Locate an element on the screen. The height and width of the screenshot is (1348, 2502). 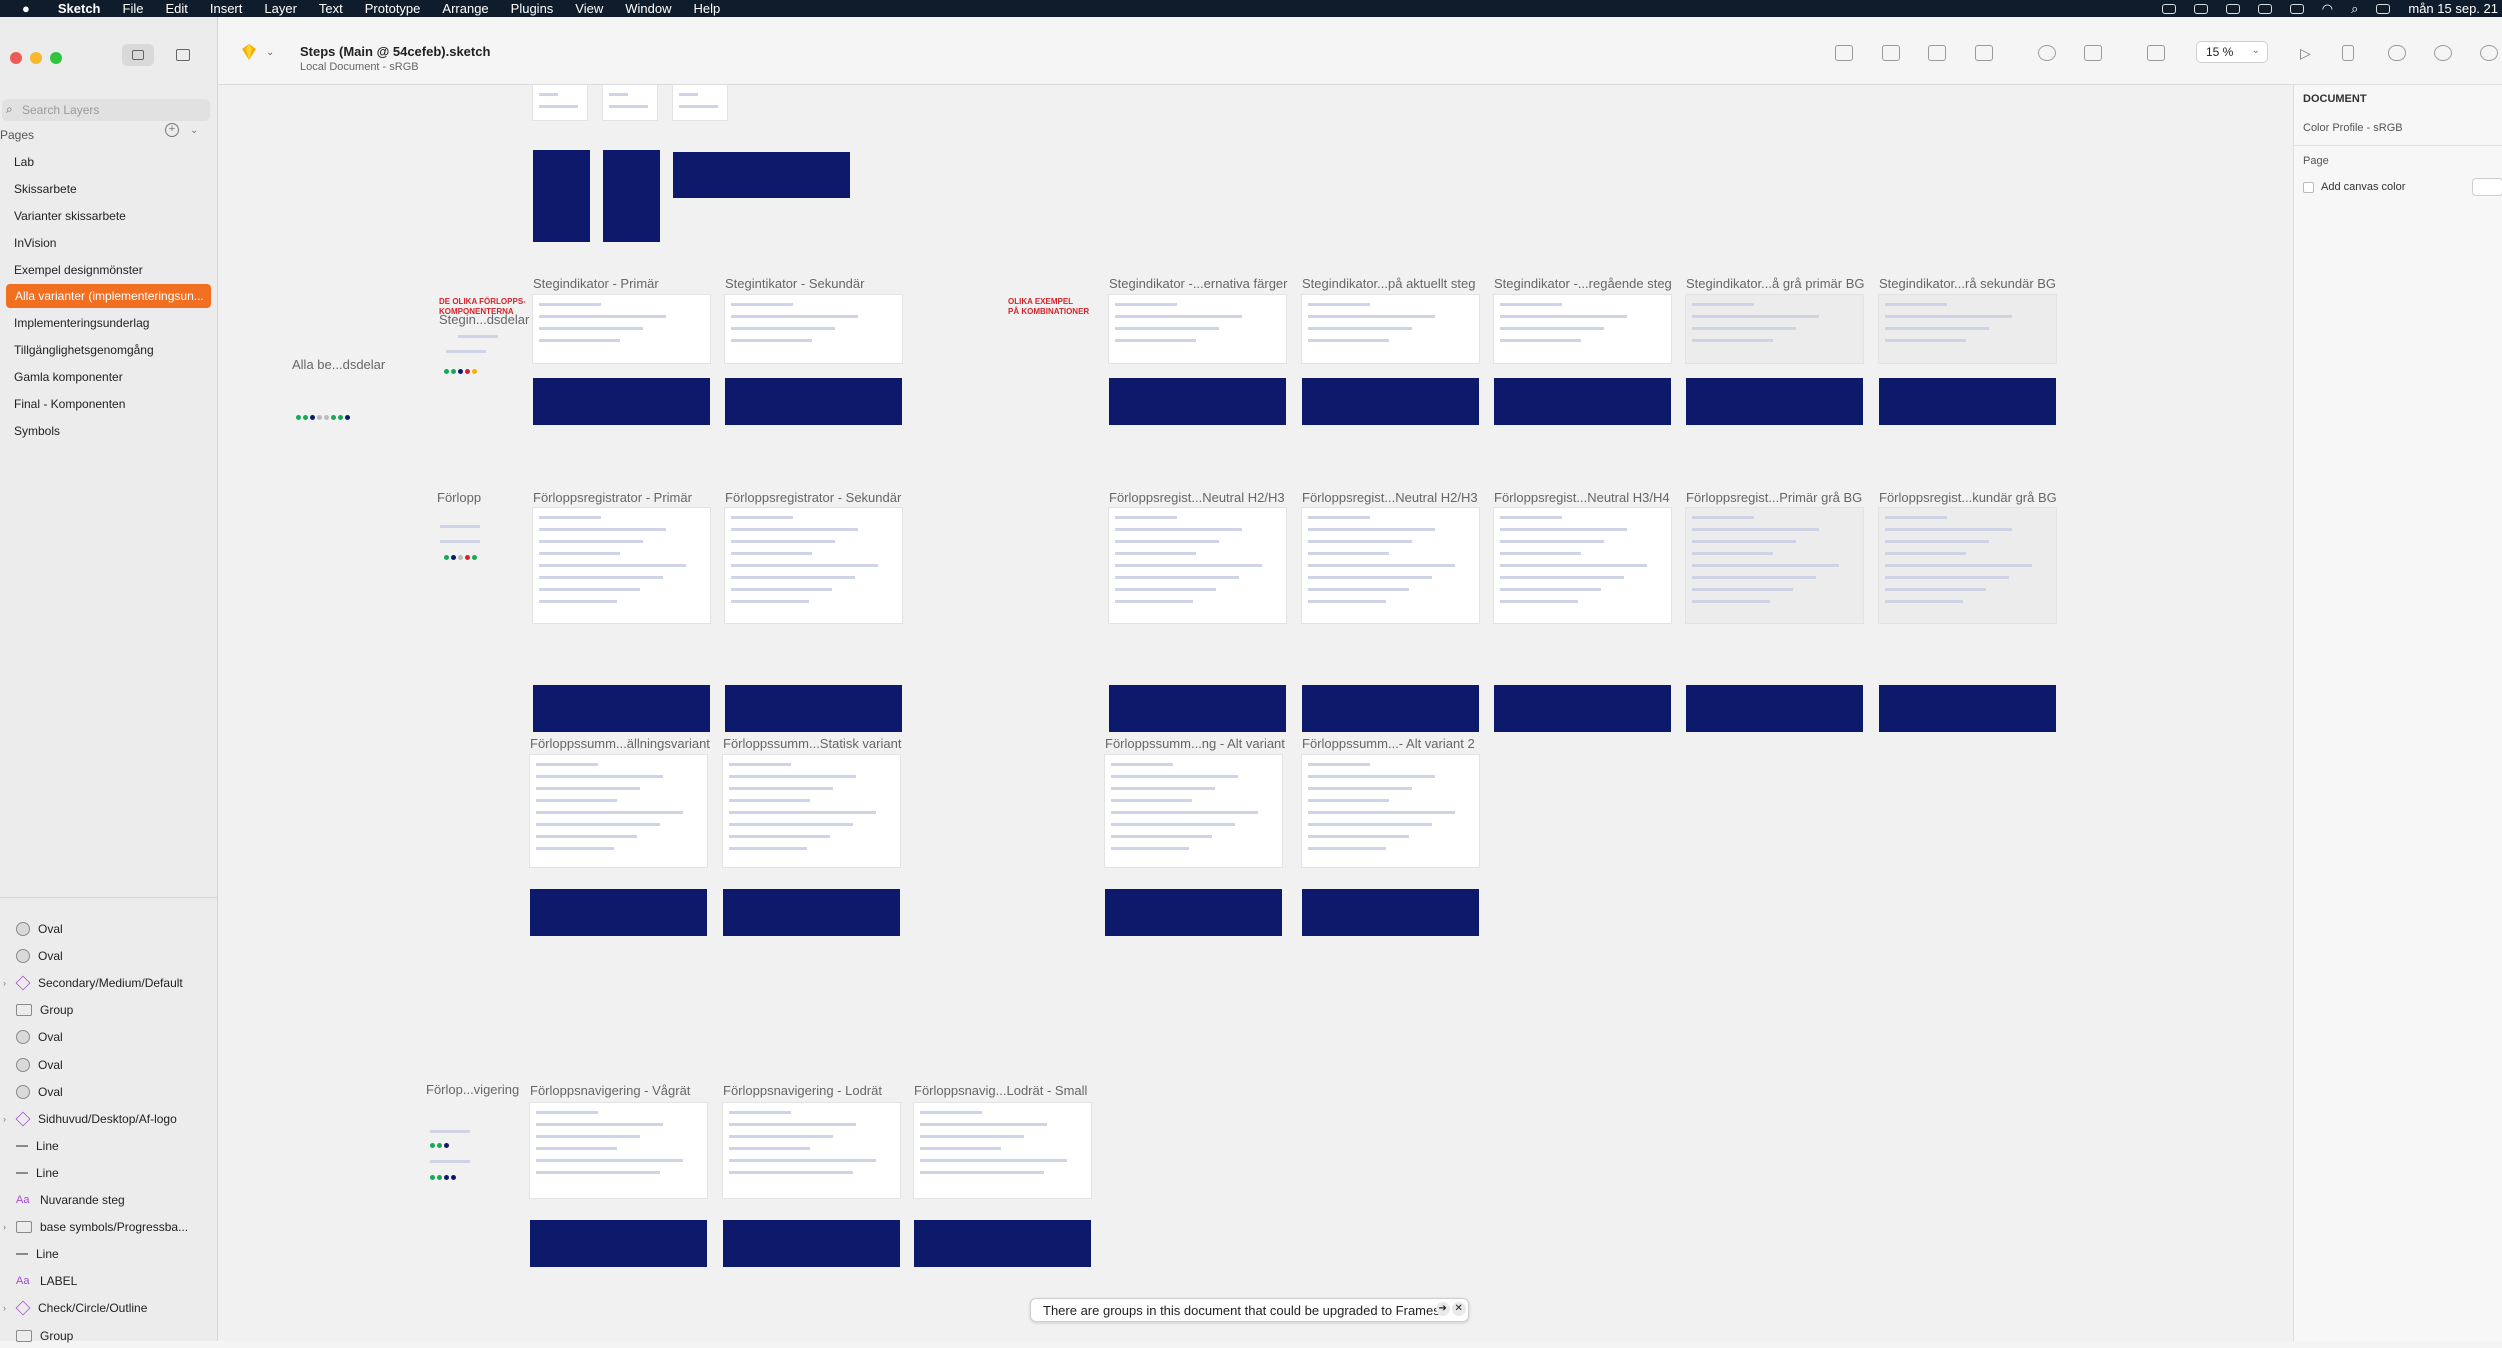
zoom-window-button is located at coordinates (56, 58).